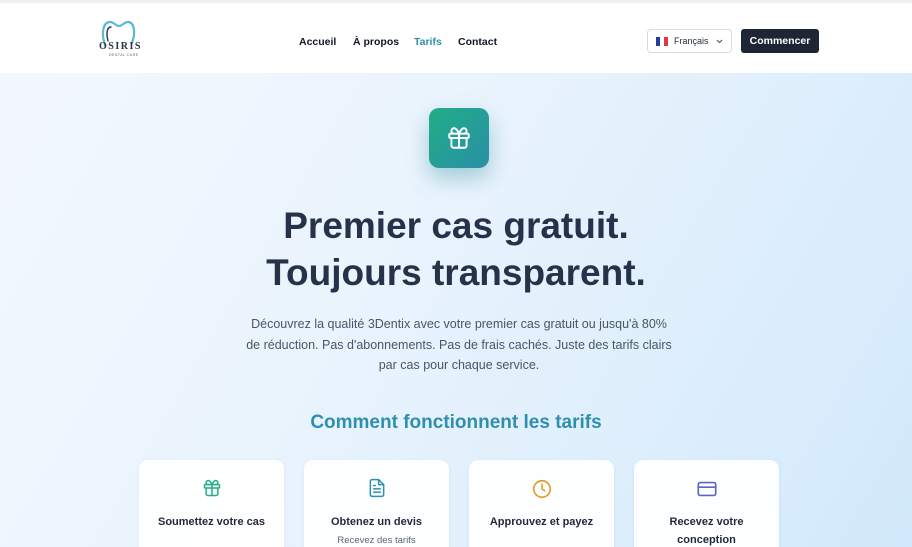  I want to click on pricing-section-title: Comment fonctionnent les tarifs, so click(456, 422).